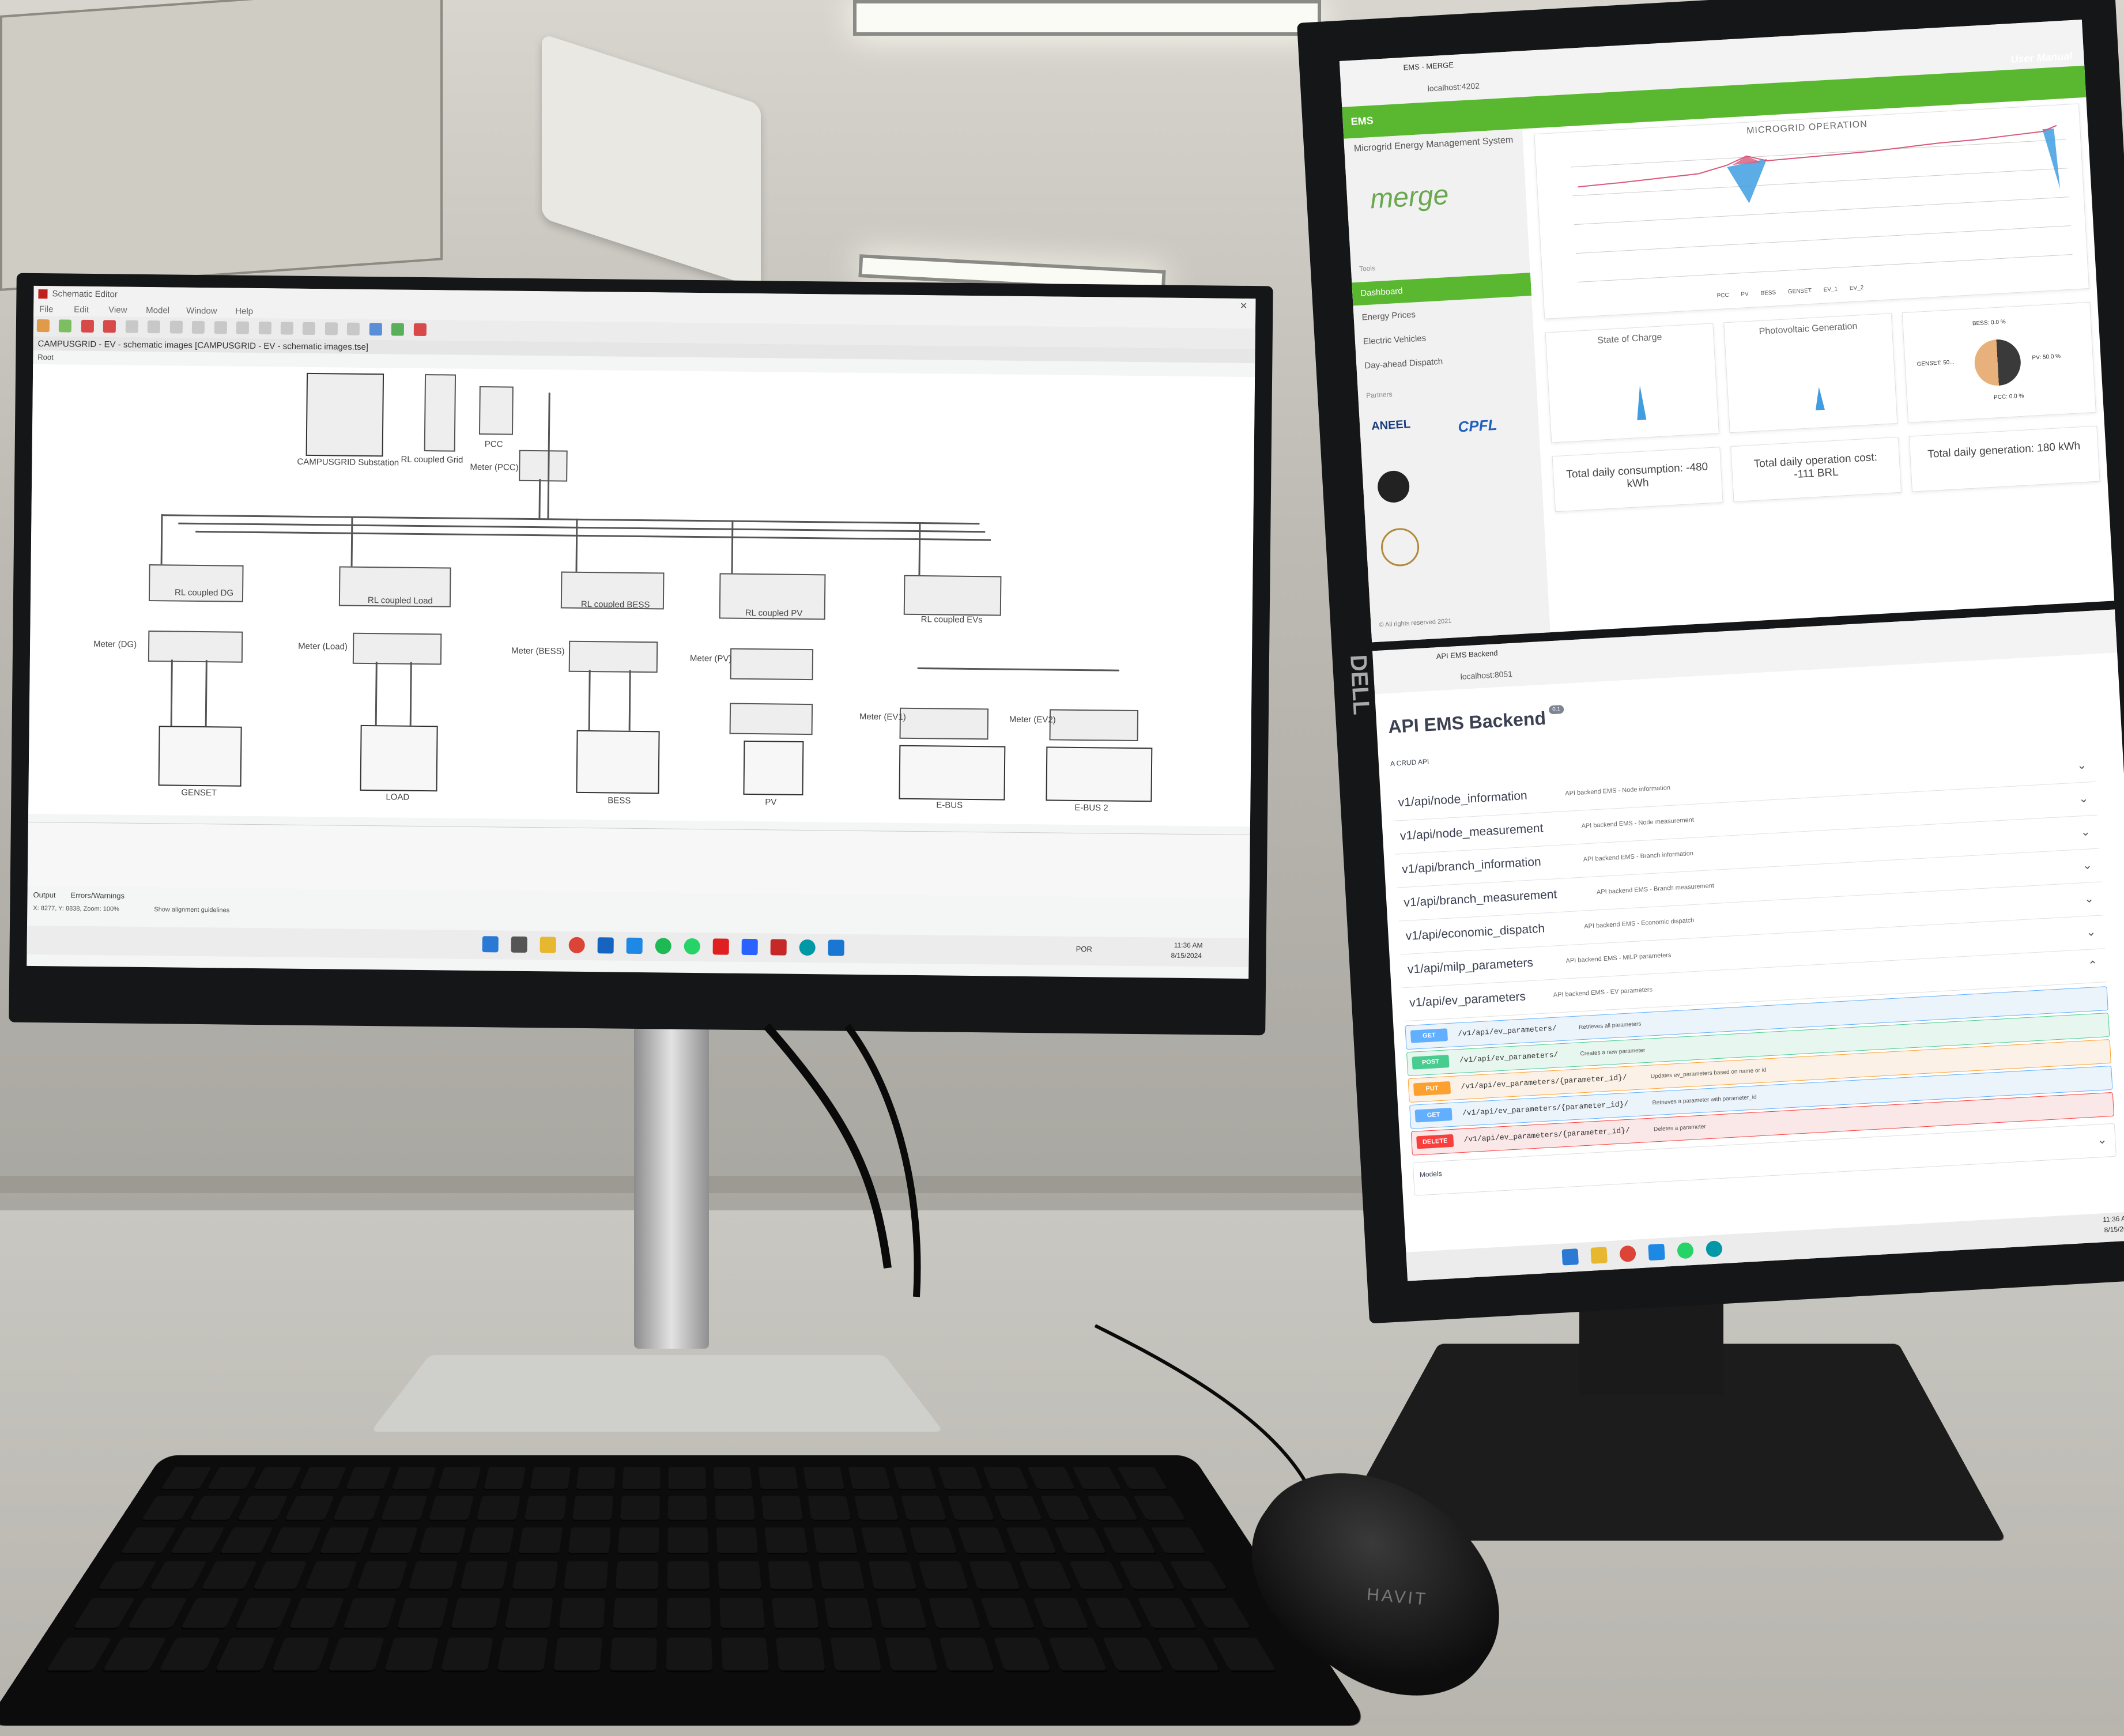 Image resolution: width=2124 pixels, height=1736 pixels. What do you see at coordinates (45, 357) in the screenshot?
I see `root-breadcrumb: Root` at bounding box center [45, 357].